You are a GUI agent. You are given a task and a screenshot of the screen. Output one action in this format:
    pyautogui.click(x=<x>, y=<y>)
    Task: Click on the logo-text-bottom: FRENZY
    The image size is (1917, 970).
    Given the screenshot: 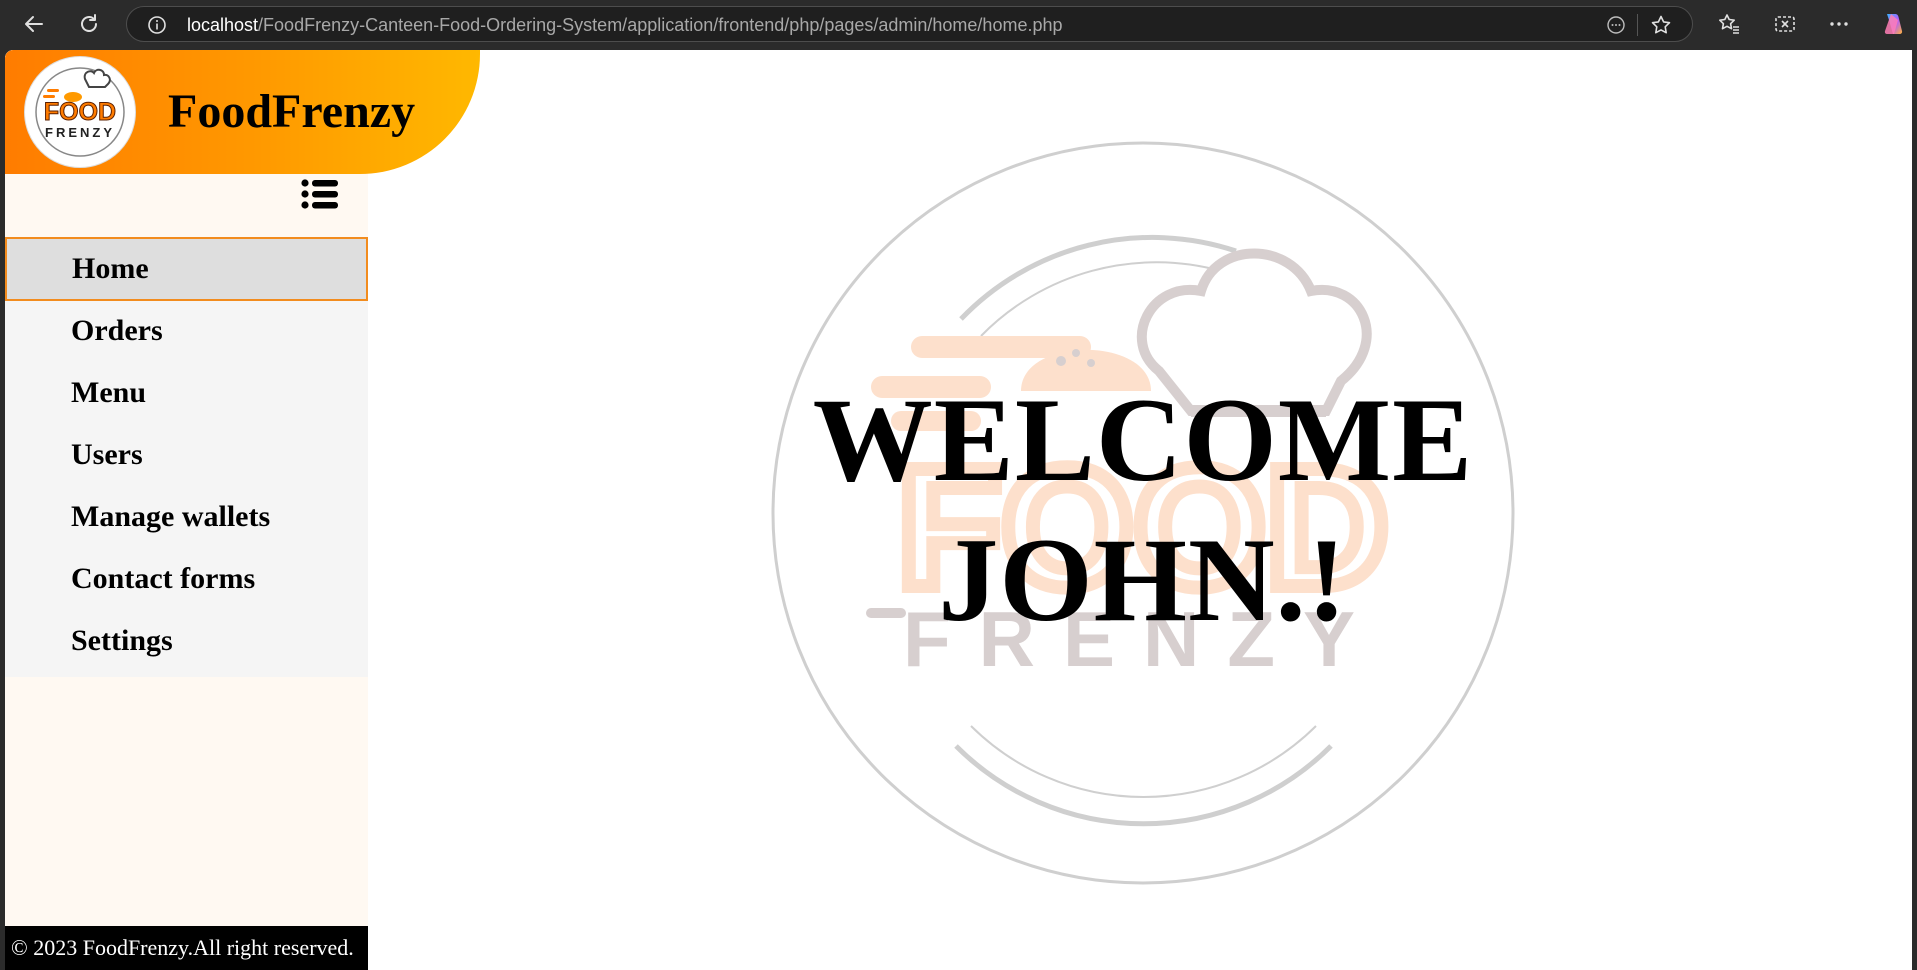 What is the action you would take?
    pyautogui.click(x=80, y=132)
    